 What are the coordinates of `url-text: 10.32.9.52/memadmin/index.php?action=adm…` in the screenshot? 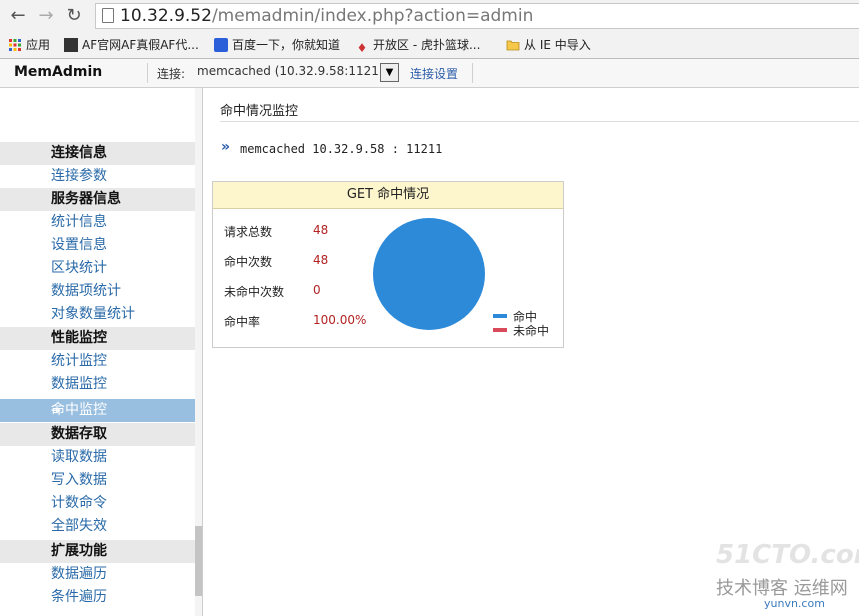 It's located at (326, 16).